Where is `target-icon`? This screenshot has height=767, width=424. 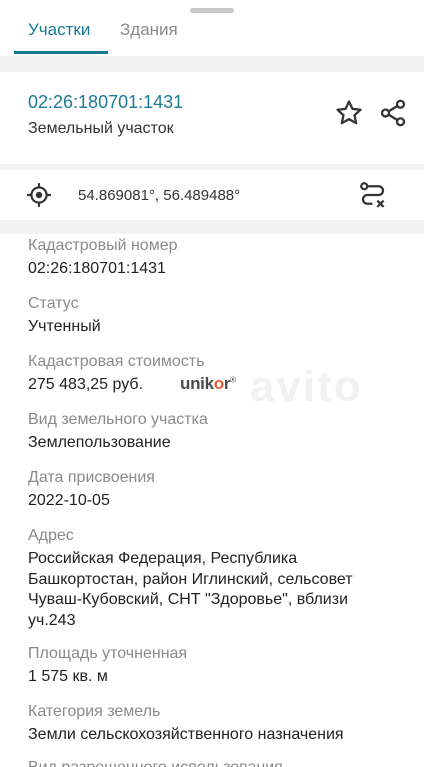
target-icon is located at coordinates (39, 195).